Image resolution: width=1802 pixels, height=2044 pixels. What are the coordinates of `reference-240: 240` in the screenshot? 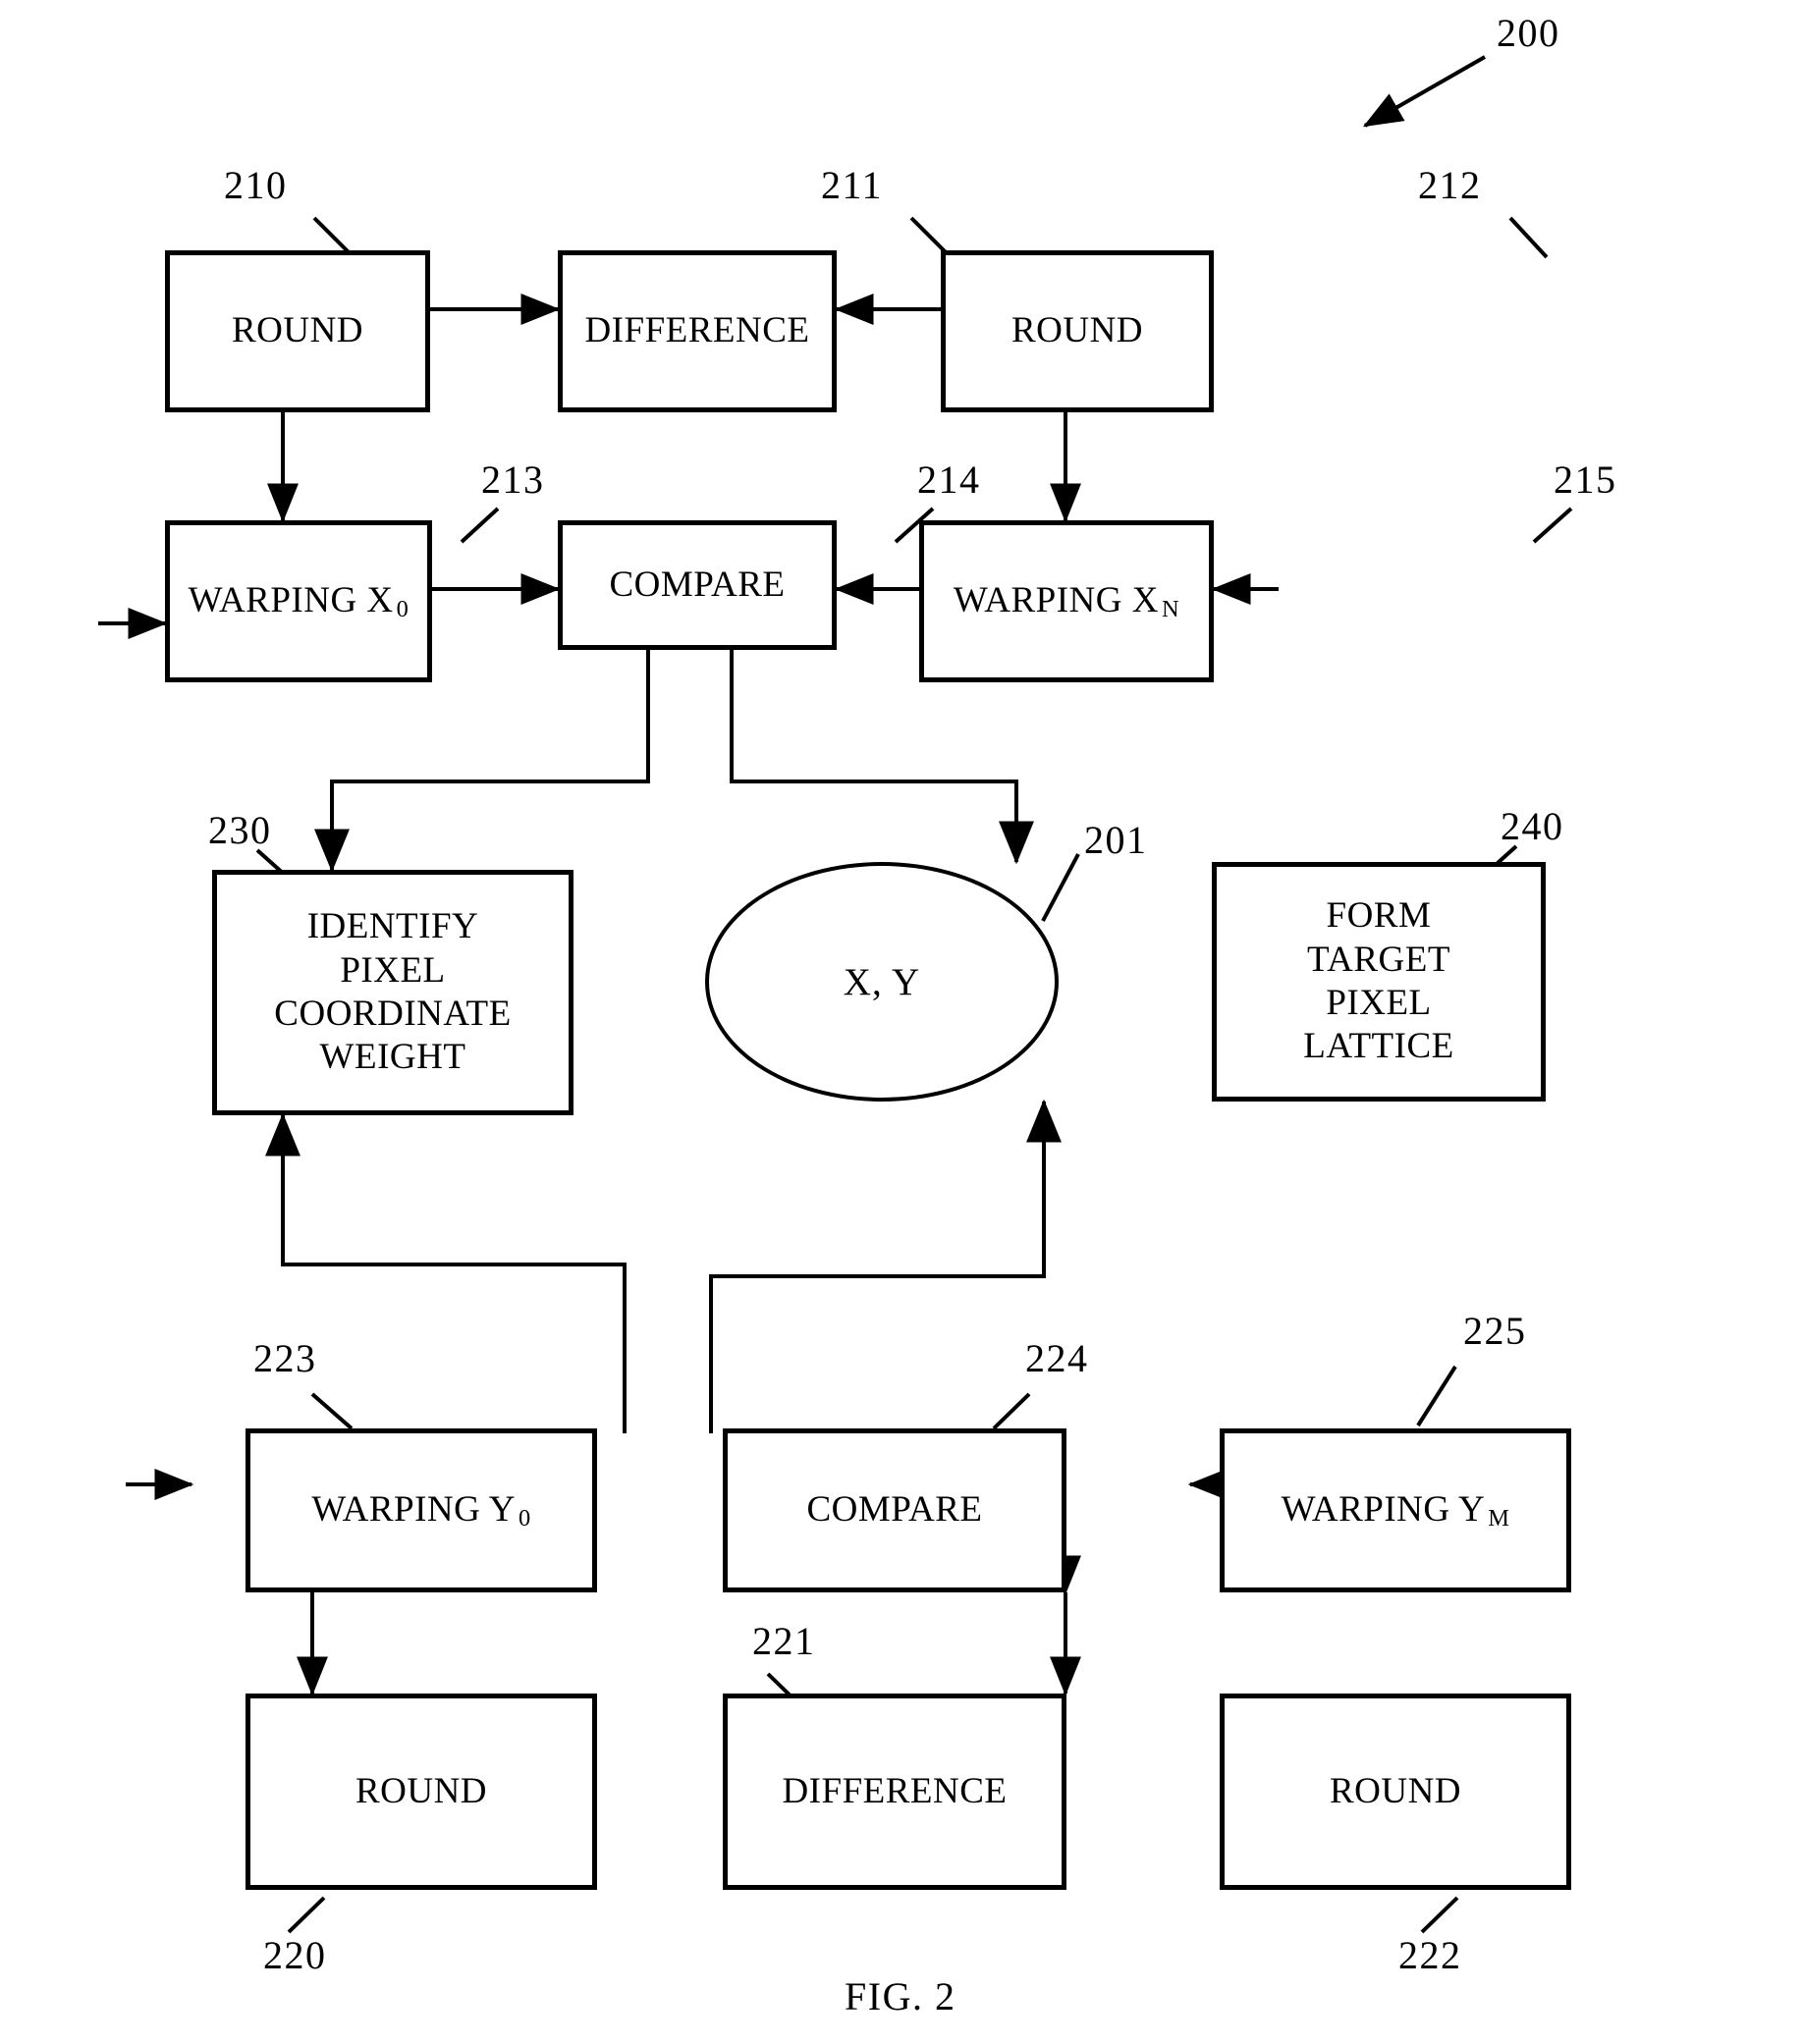 It's located at (1532, 826).